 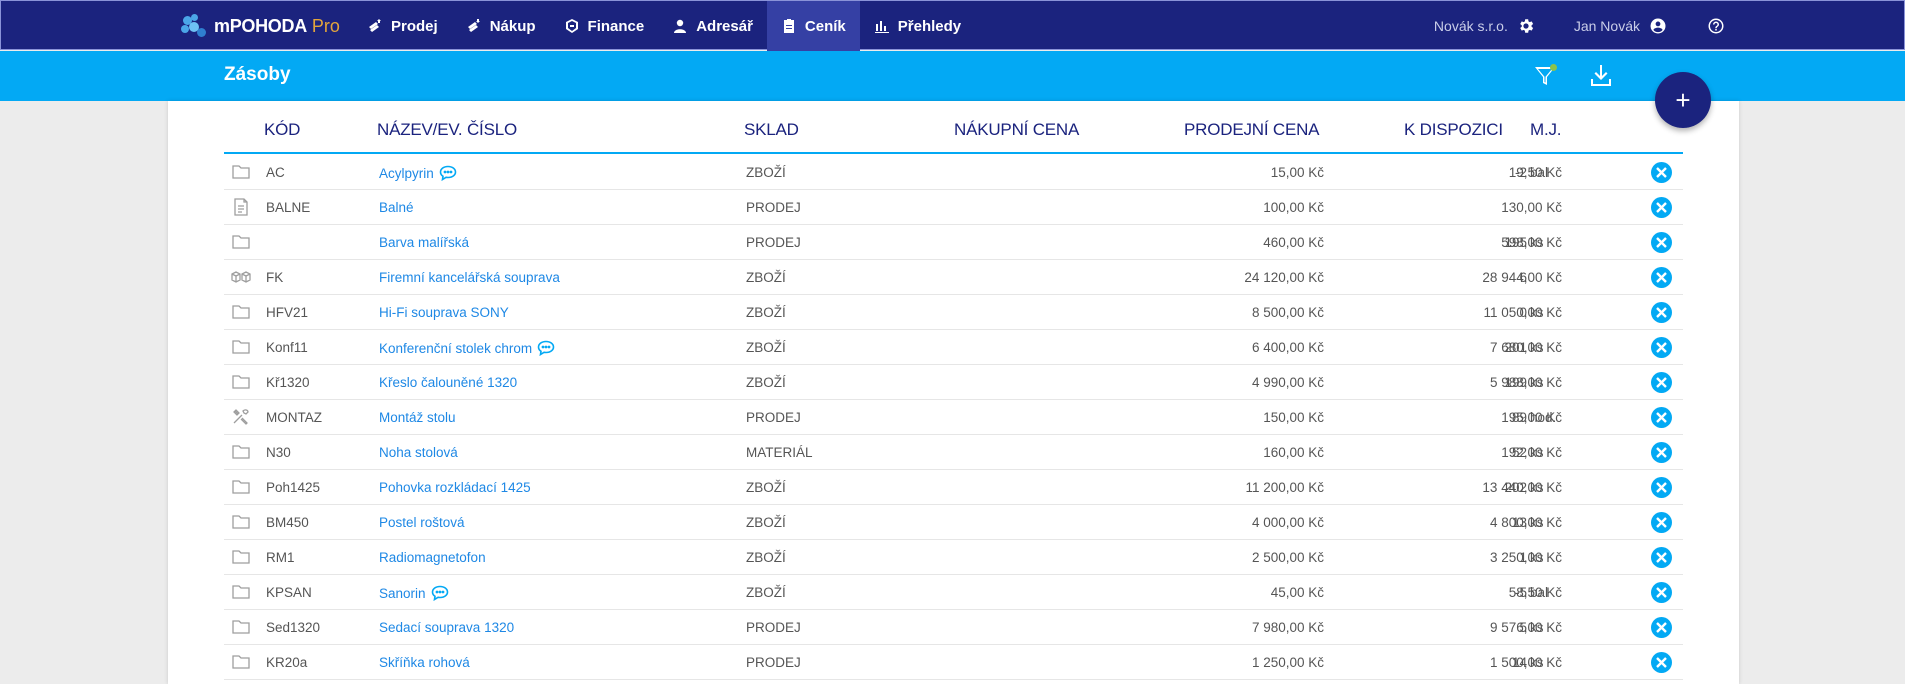 What do you see at coordinates (447, 130) in the screenshot?
I see `column-header-name: NÁZEV/EV. ČÍSLO` at bounding box center [447, 130].